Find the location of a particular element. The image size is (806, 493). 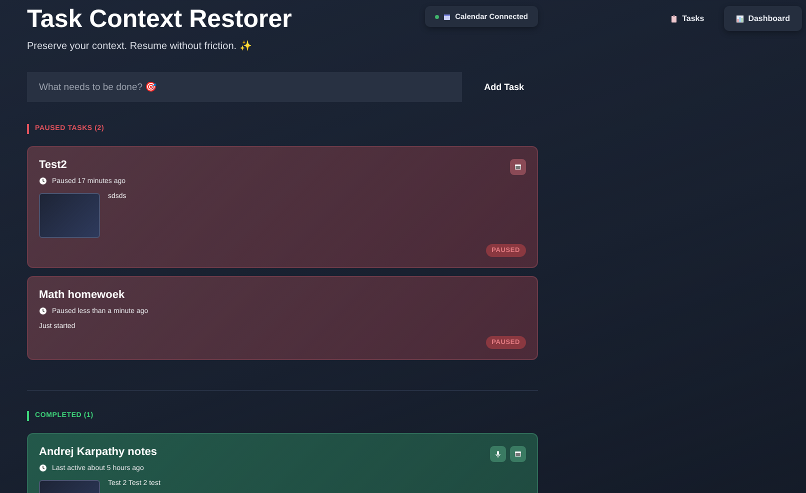

nav-tab: Tasks is located at coordinates (687, 18).